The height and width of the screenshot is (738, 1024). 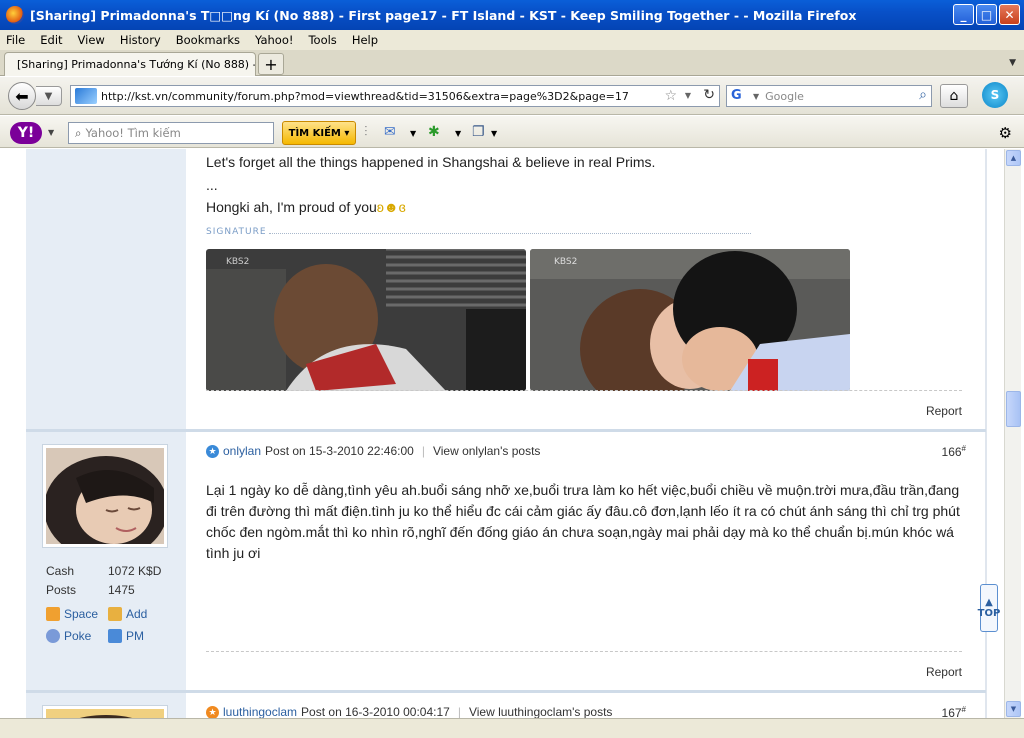 What do you see at coordinates (494, 133) in the screenshot?
I see `pages-dropdown-icon: ▼` at bounding box center [494, 133].